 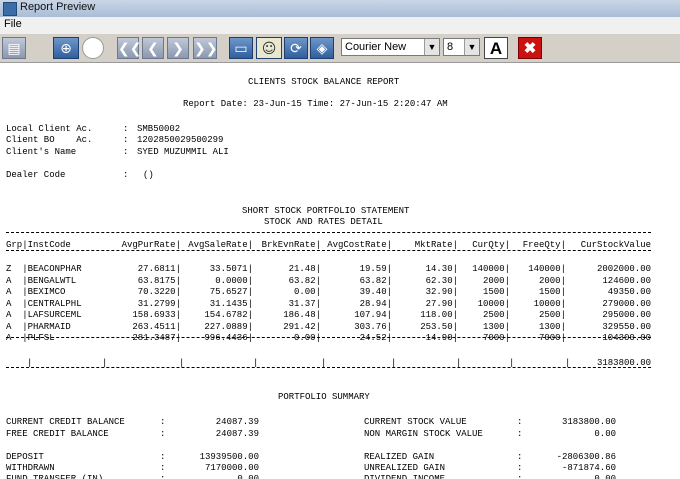 What do you see at coordinates (441, 269) in the screenshot?
I see `table-cell: 14.30|` at bounding box center [441, 269].